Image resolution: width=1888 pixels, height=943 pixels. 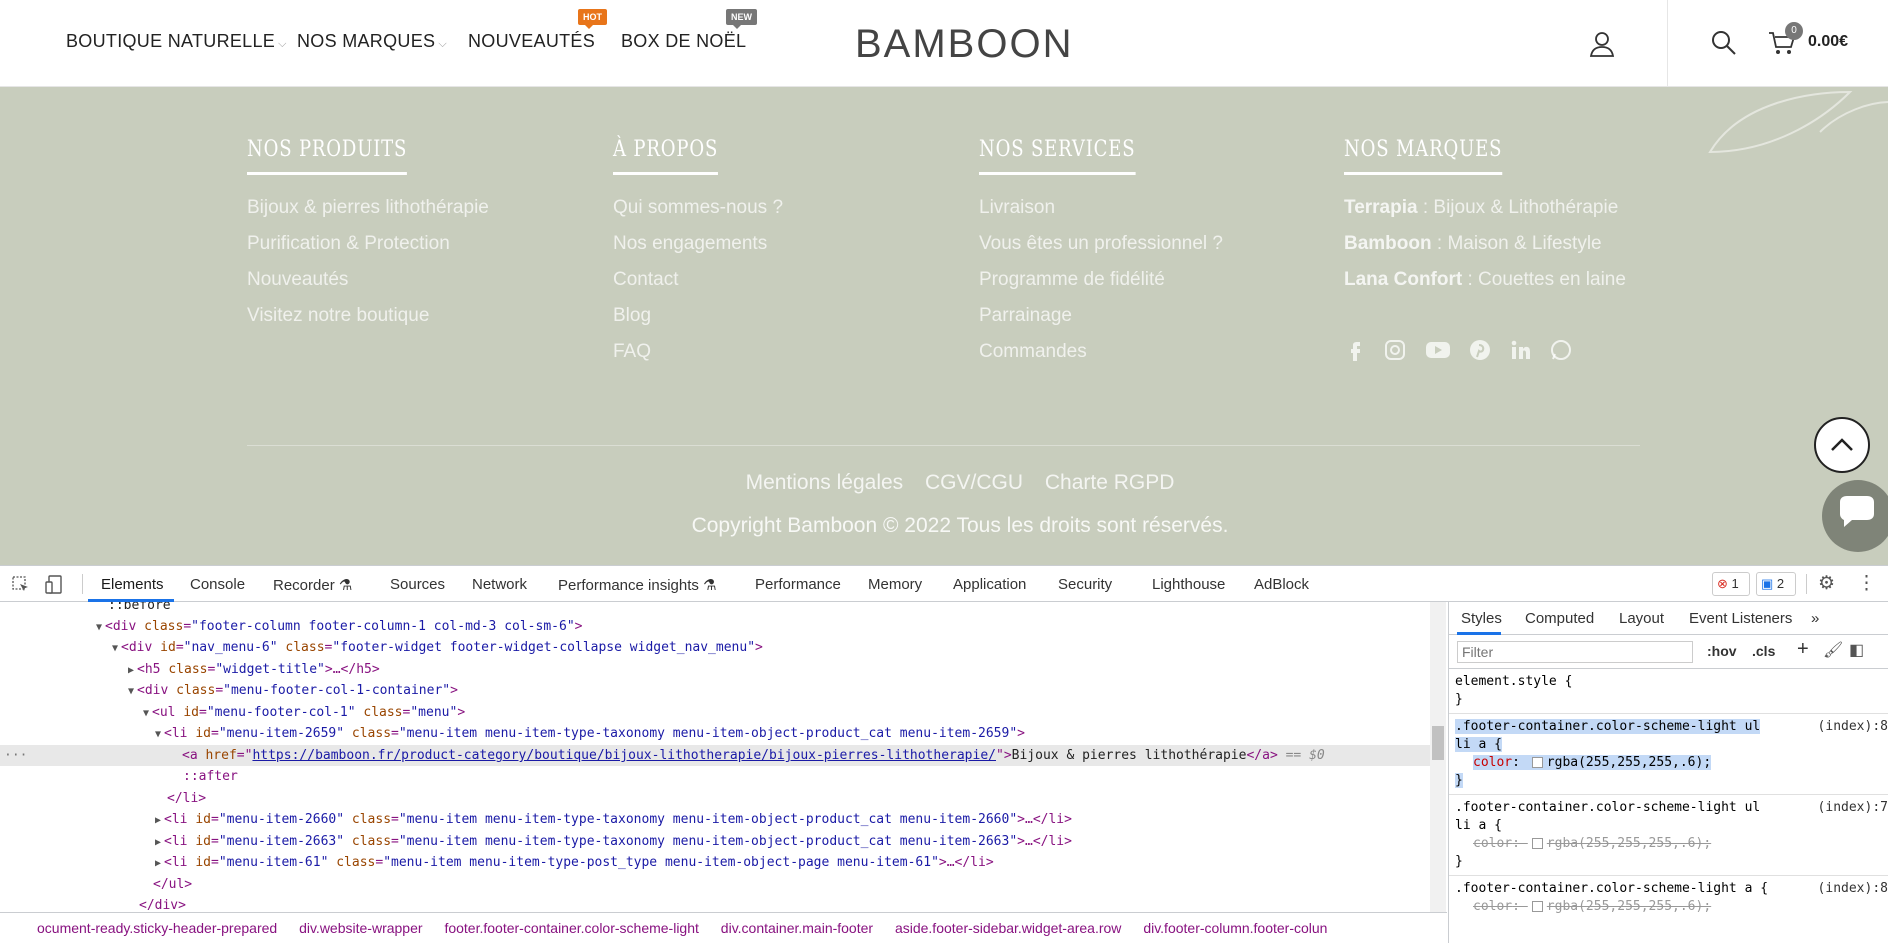 I want to click on nav-boutique-naturelle: BOUTIQUE NATURELLE ⌵, so click(x=176, y=41).